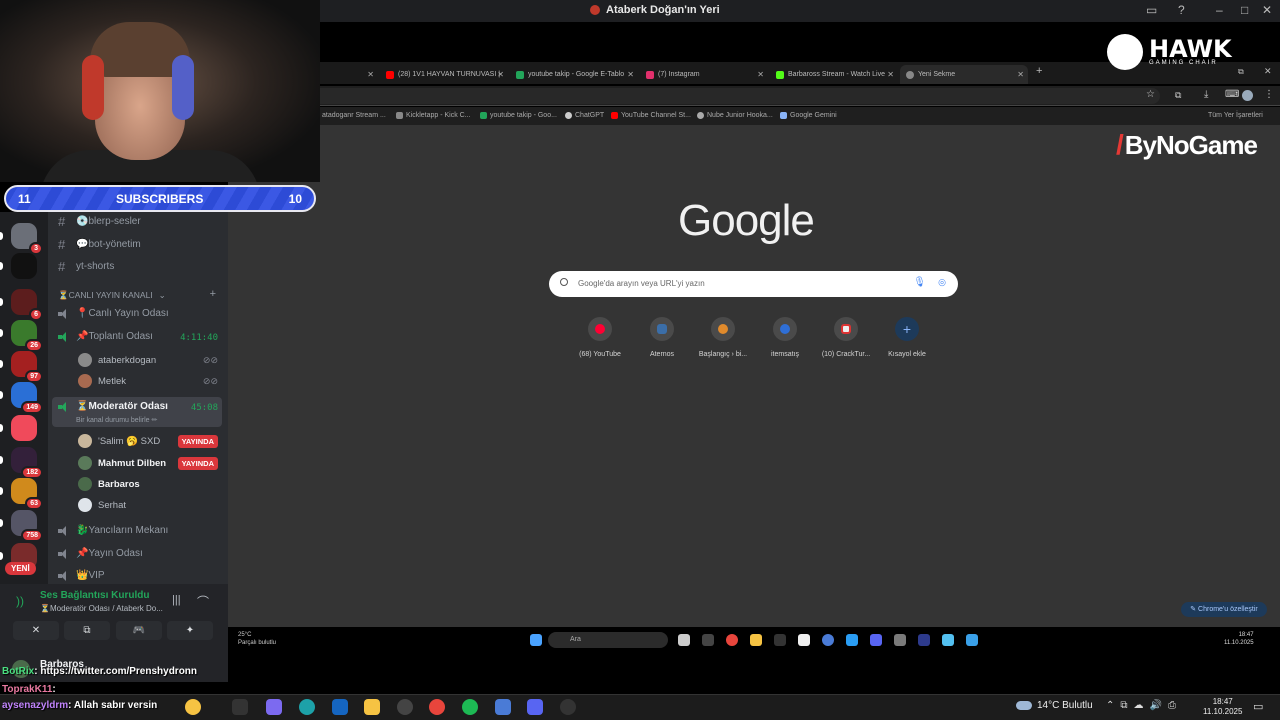 The width and height of the screenshot is (1280, 720). I want to click on screen-share-button: ⧉, so click(87, 630).